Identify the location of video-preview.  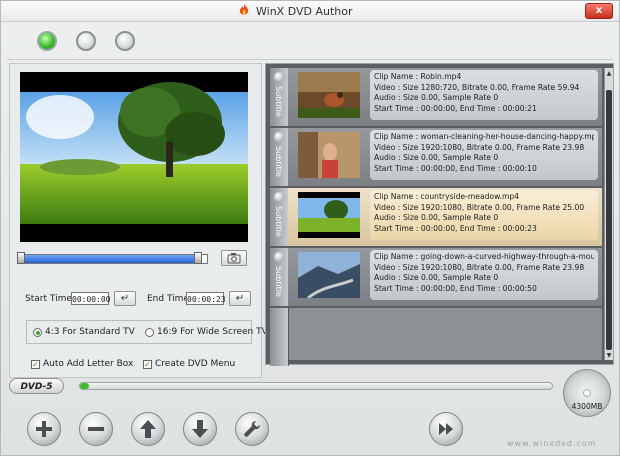
(134, 157).